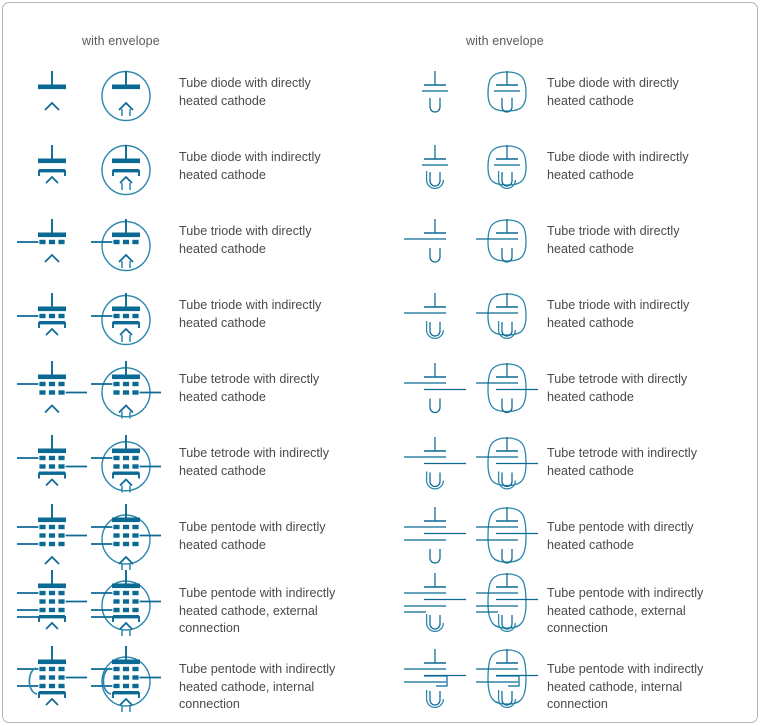  What do you see at coordinates (121, 41) in the screenshot?
I see `with-envelope-header-left: with envelope` at bounding box center [121, 41].